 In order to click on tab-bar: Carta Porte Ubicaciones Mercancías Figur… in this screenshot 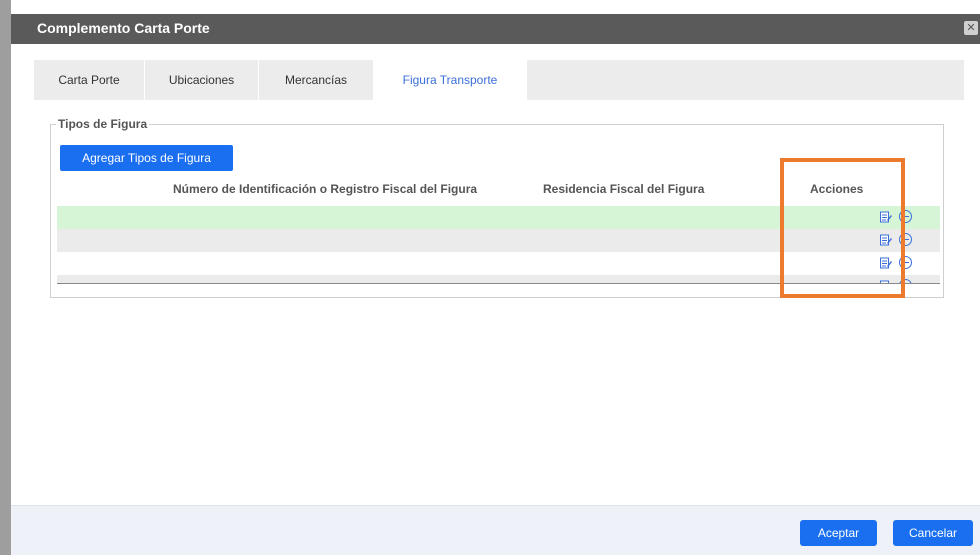, I will do `click(499, 80)`.